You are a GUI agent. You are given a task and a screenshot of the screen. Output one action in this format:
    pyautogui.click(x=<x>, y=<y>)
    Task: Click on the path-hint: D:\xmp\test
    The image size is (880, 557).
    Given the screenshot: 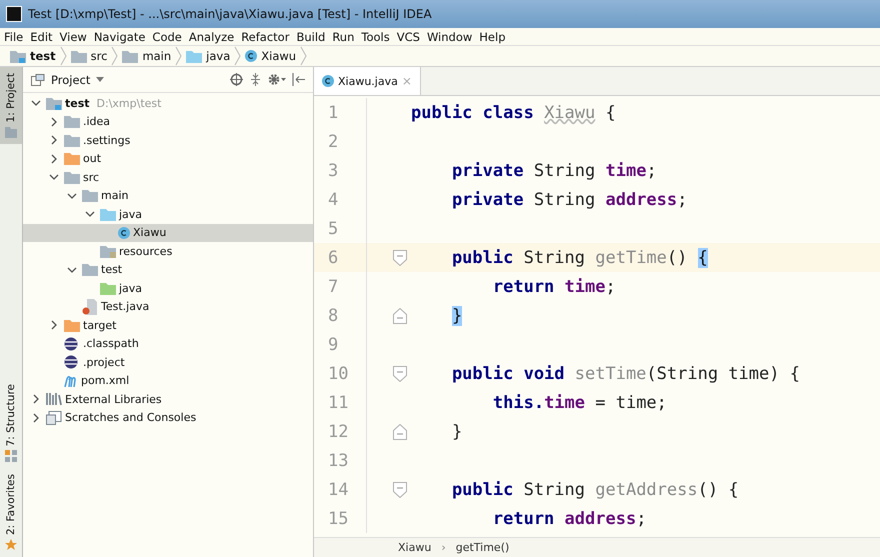 What is the action you would take?
    pyautogui.click(x=129, y=103)
    